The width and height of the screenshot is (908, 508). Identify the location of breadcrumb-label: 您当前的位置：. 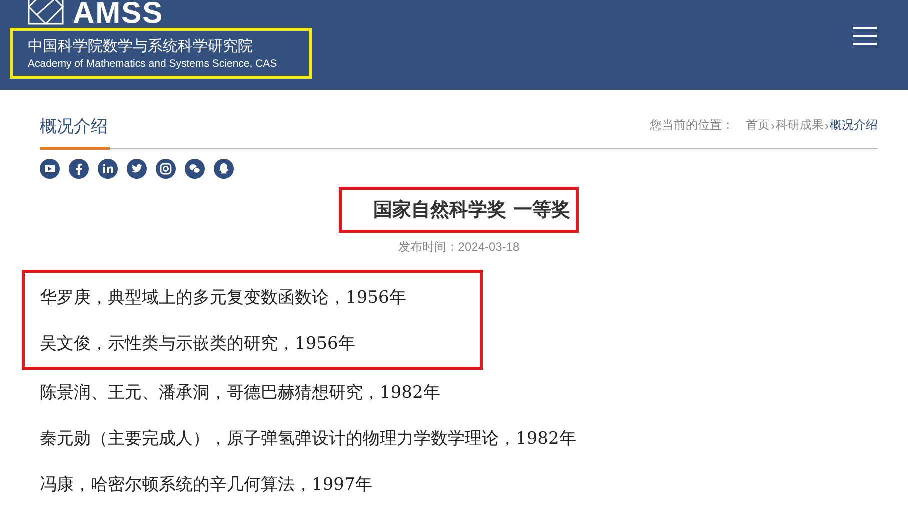
(692, 125).